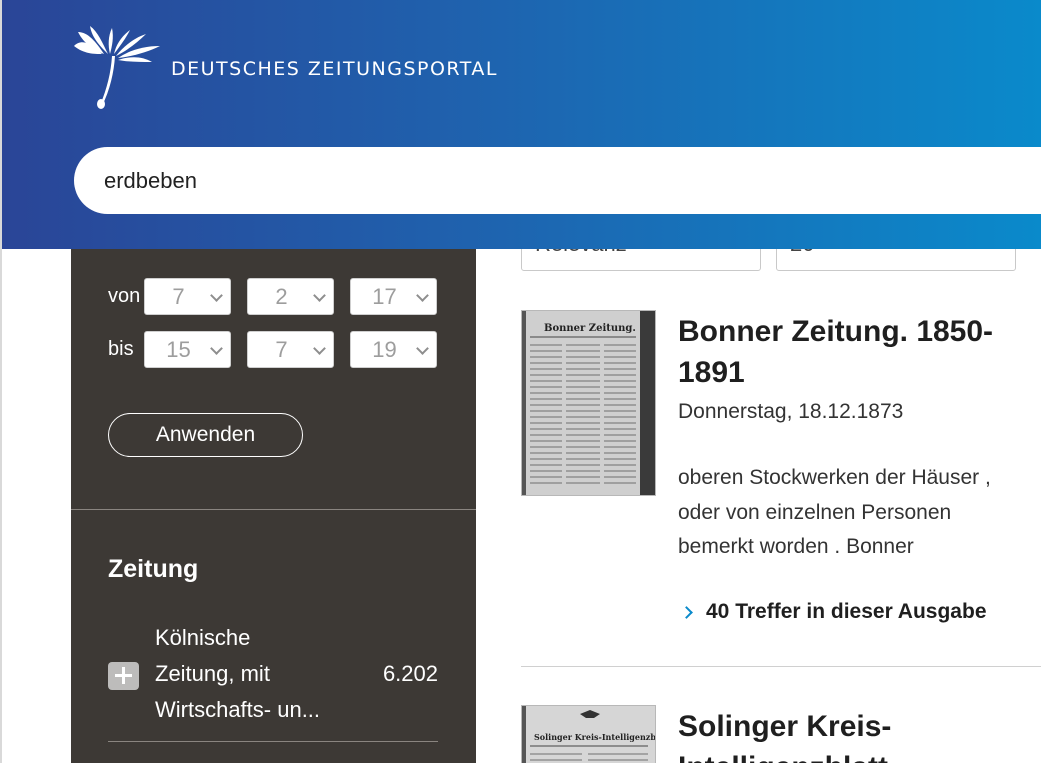  I want to click on from-year-select: 17, so click(393, 296).